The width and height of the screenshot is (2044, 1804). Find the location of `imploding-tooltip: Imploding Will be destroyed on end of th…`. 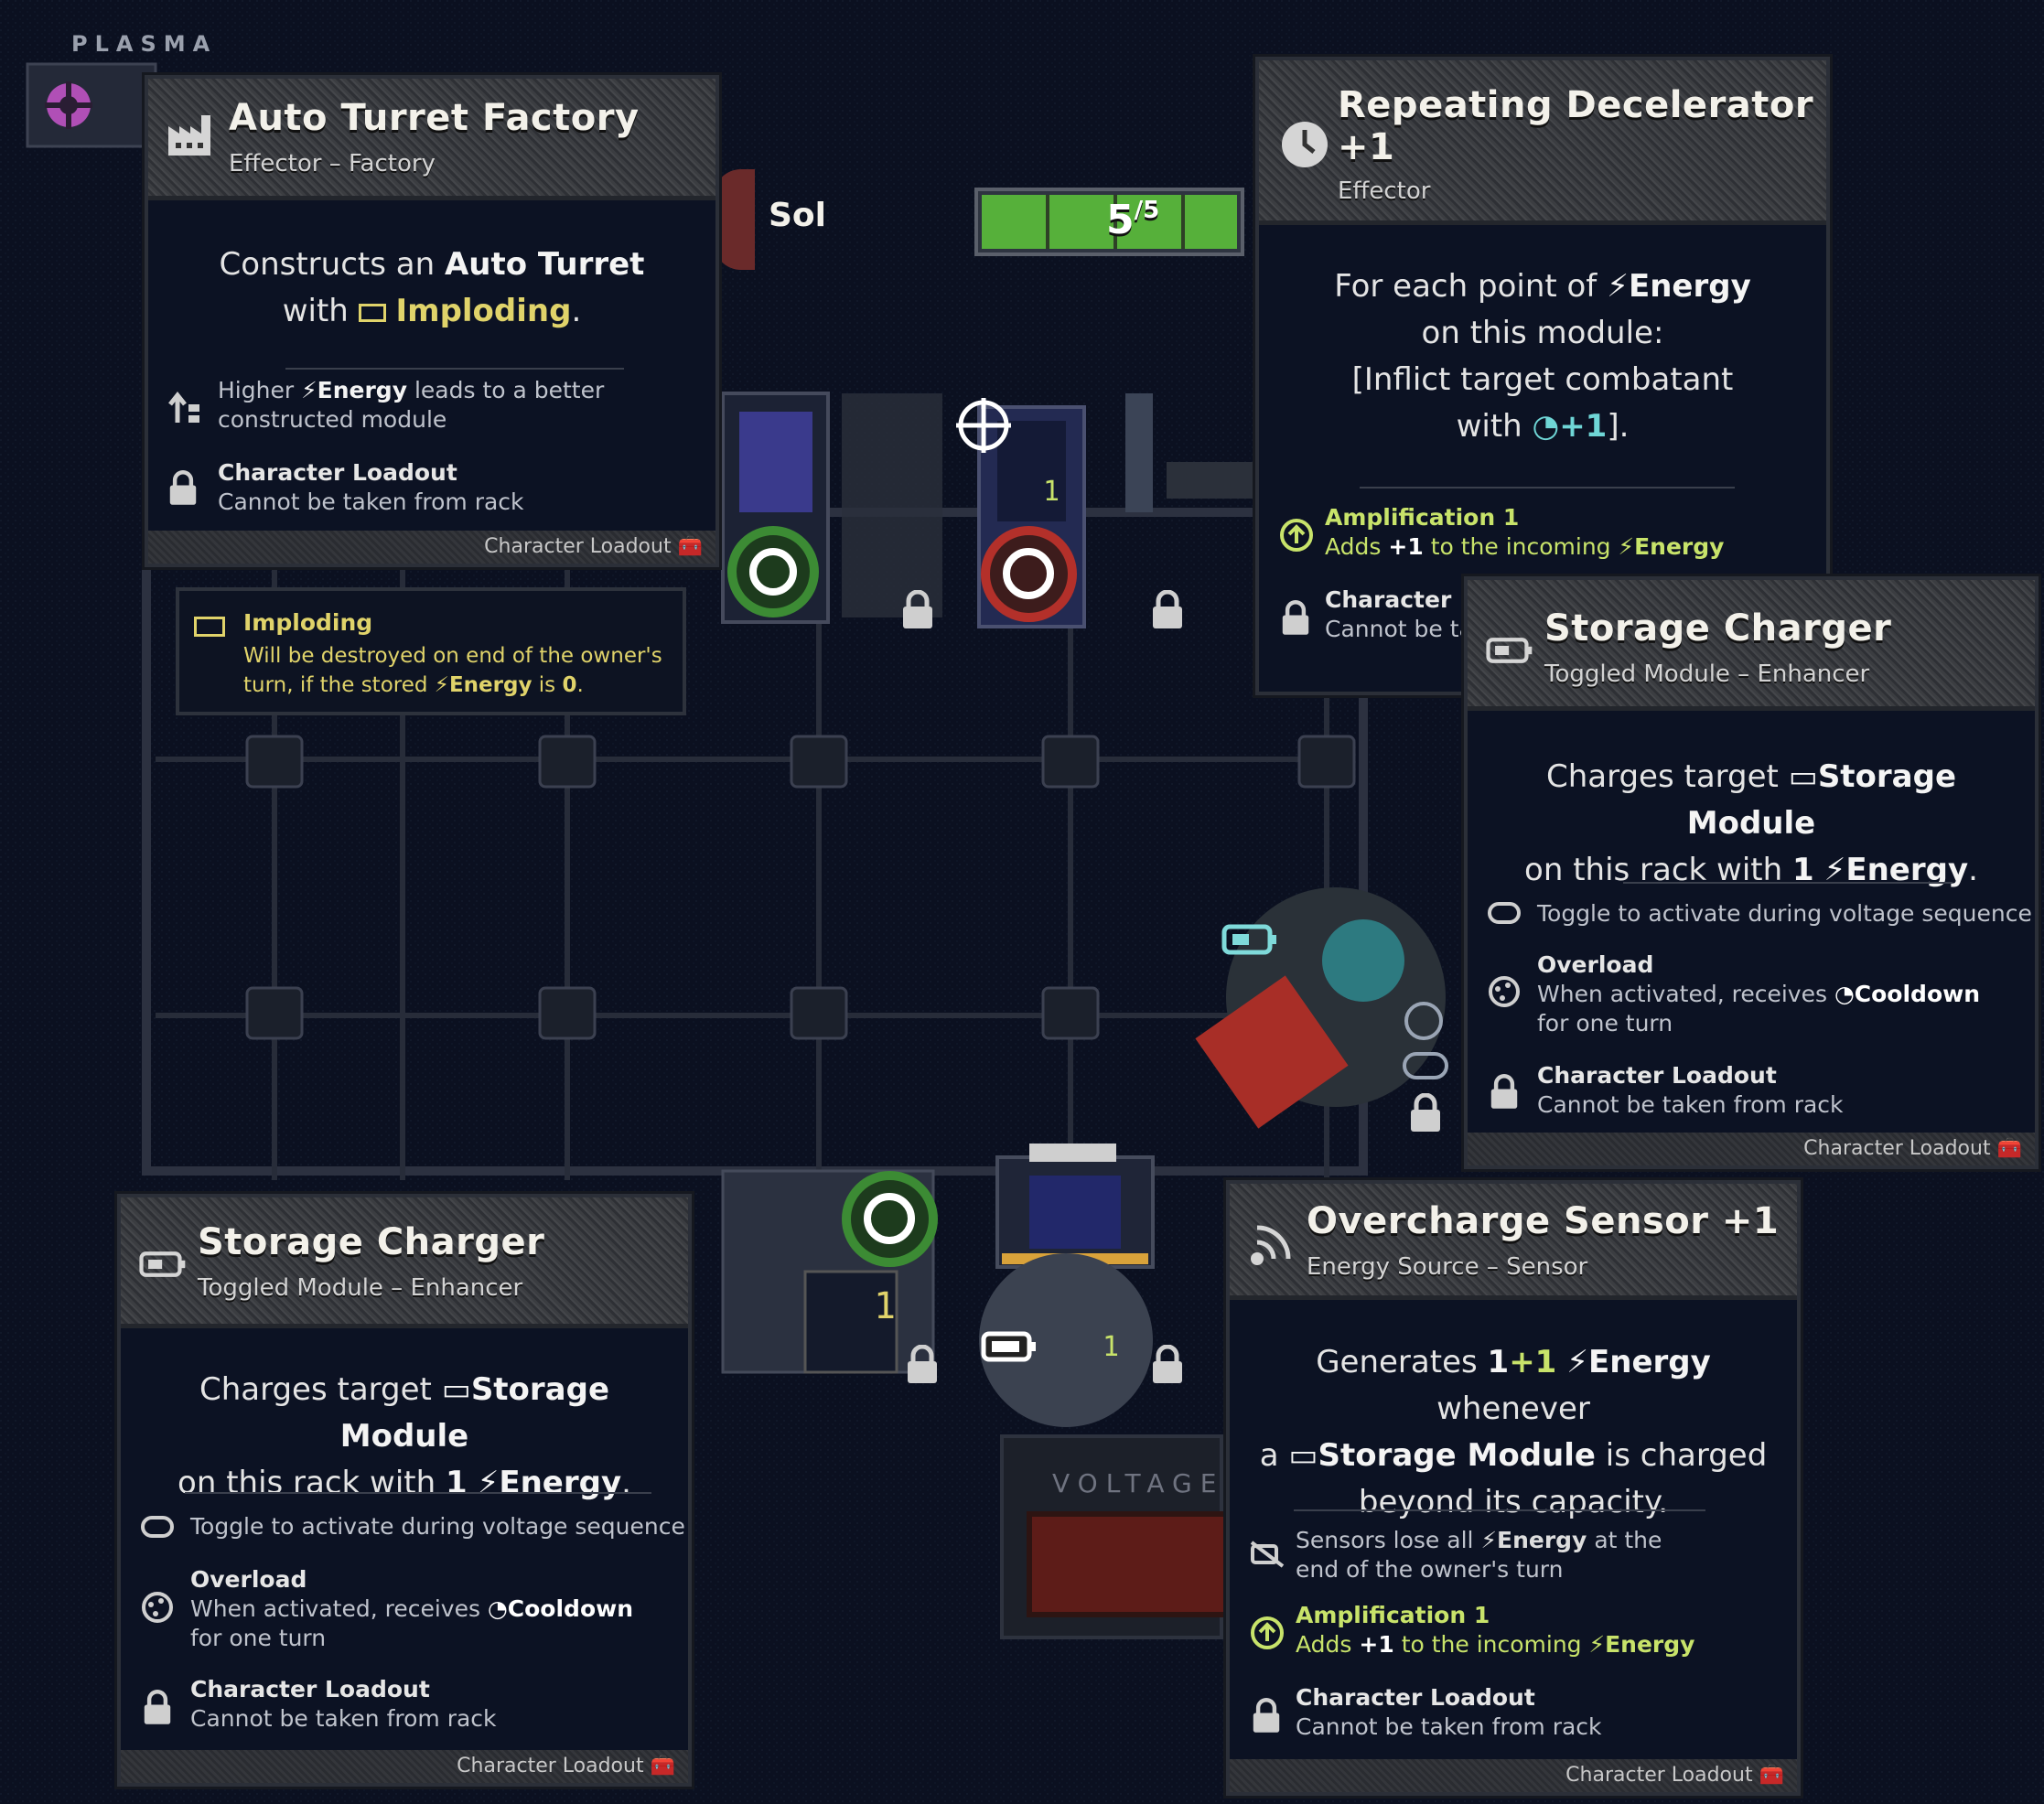

imploding-tooltip: Imploding Will be destroyed on end of th… is located at coordinates (431, 651).